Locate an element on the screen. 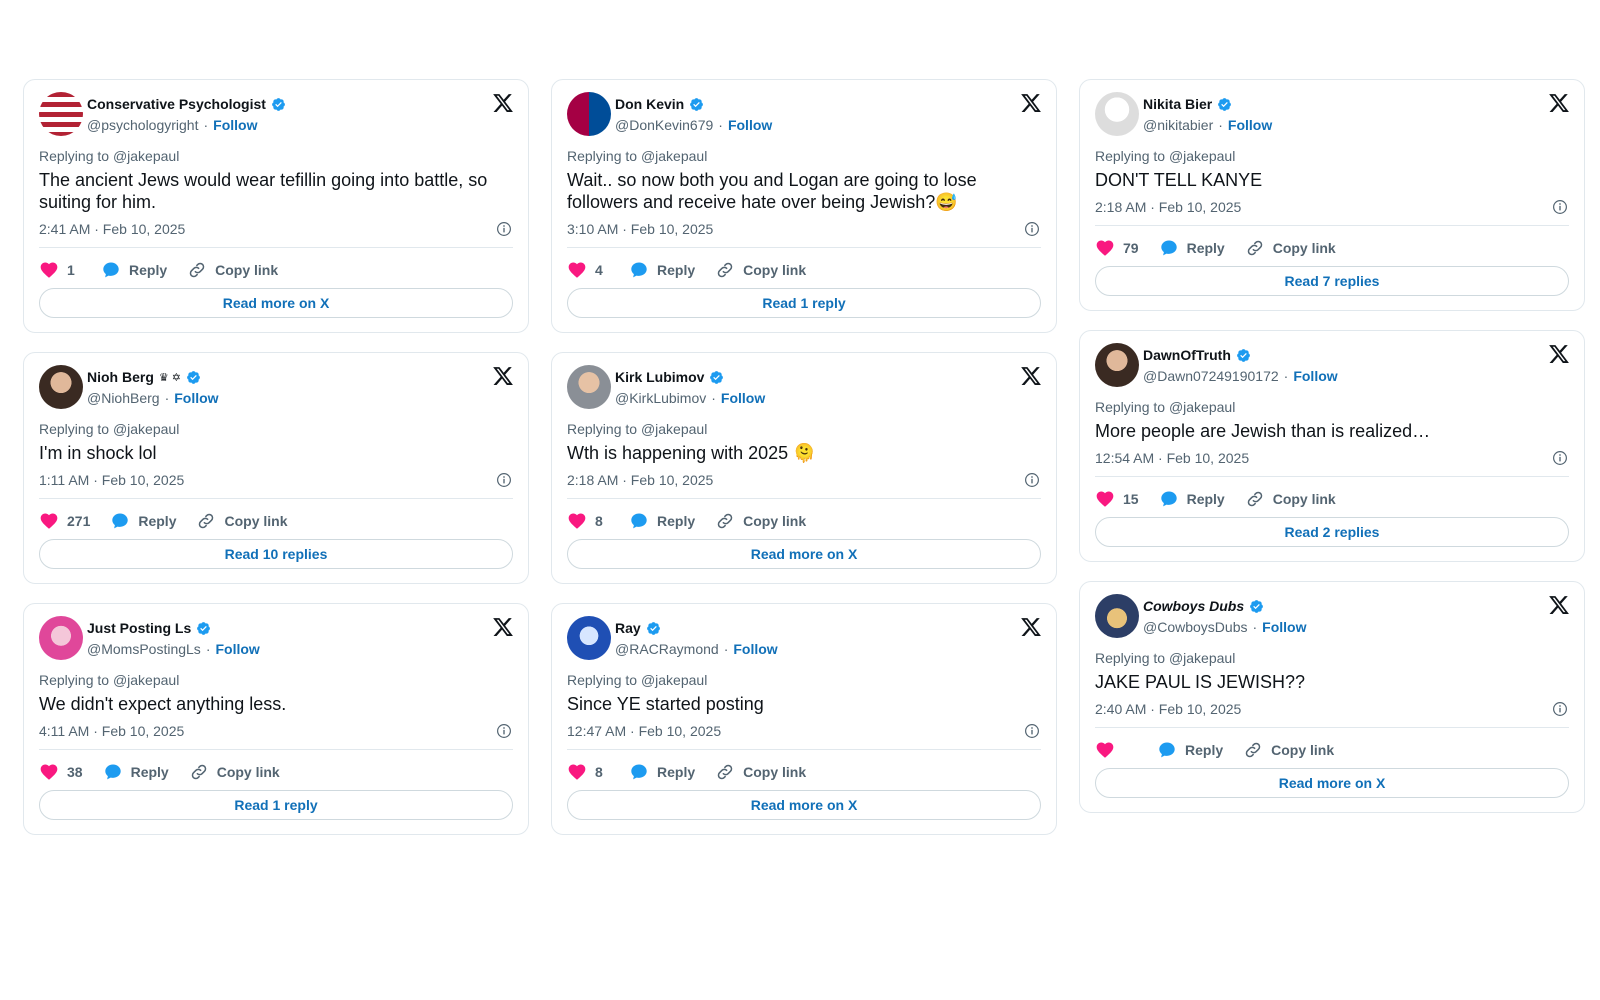 This screenshot has height=1000, width=1600. tweet-timestamp: 12:54 AM · Feb 10, 2025 is located at coordinates (1172, 458).